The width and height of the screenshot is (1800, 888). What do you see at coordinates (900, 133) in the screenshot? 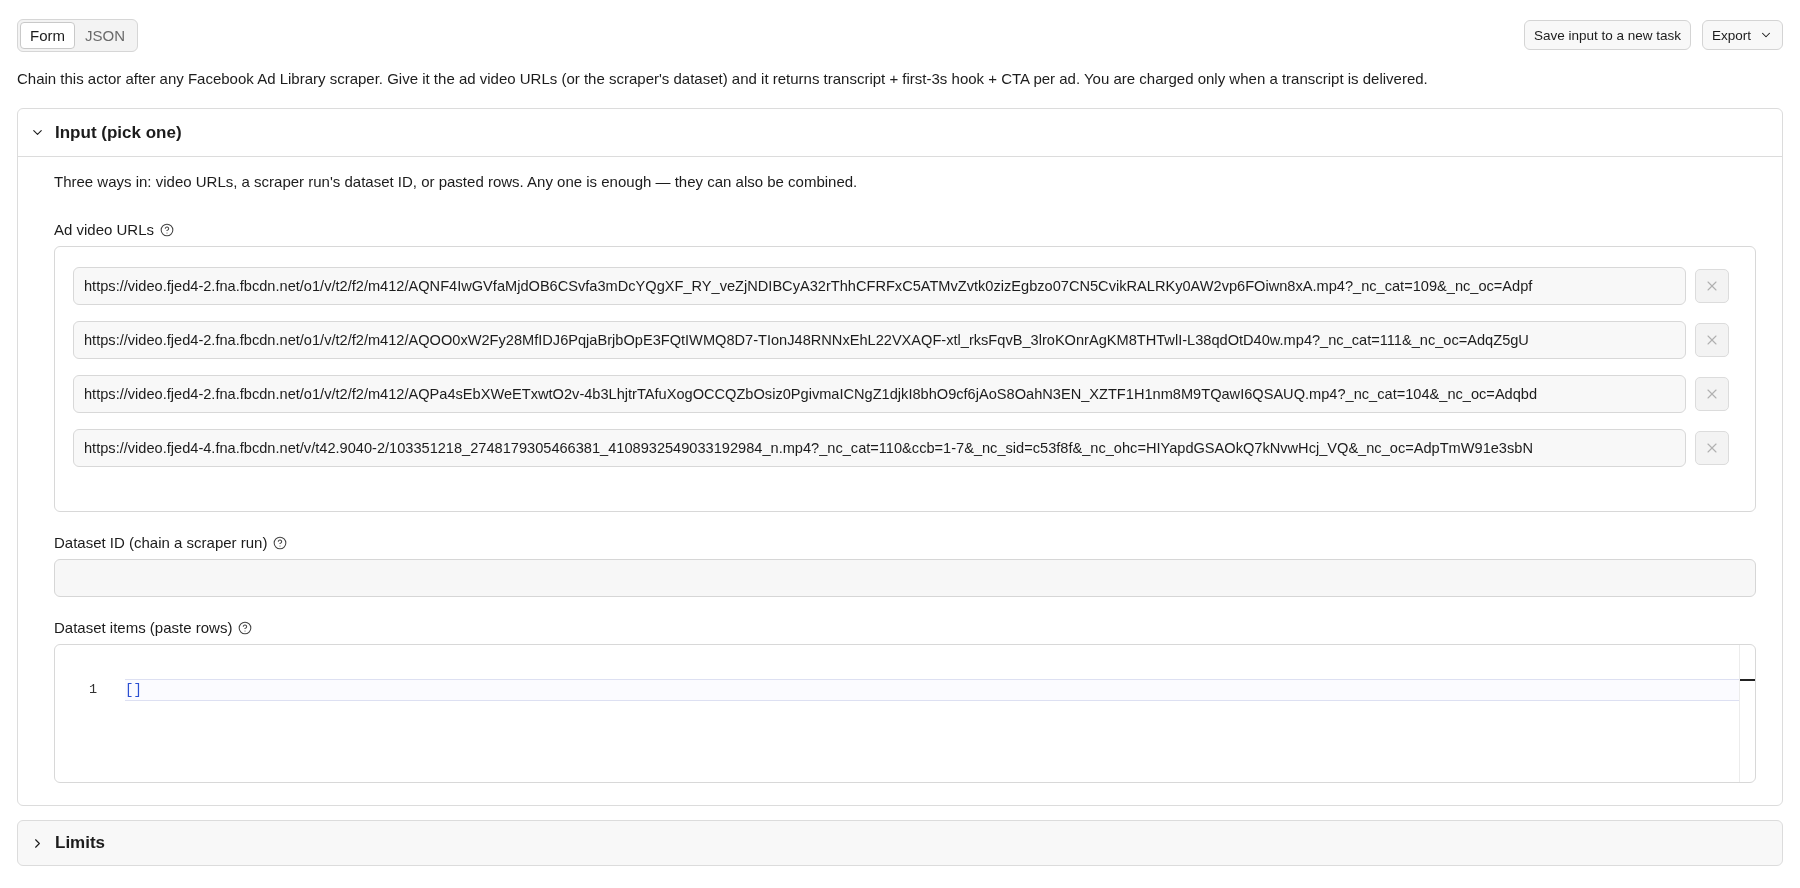
I see `section-header: Input (pick one)` at bounding box center [900, 133].